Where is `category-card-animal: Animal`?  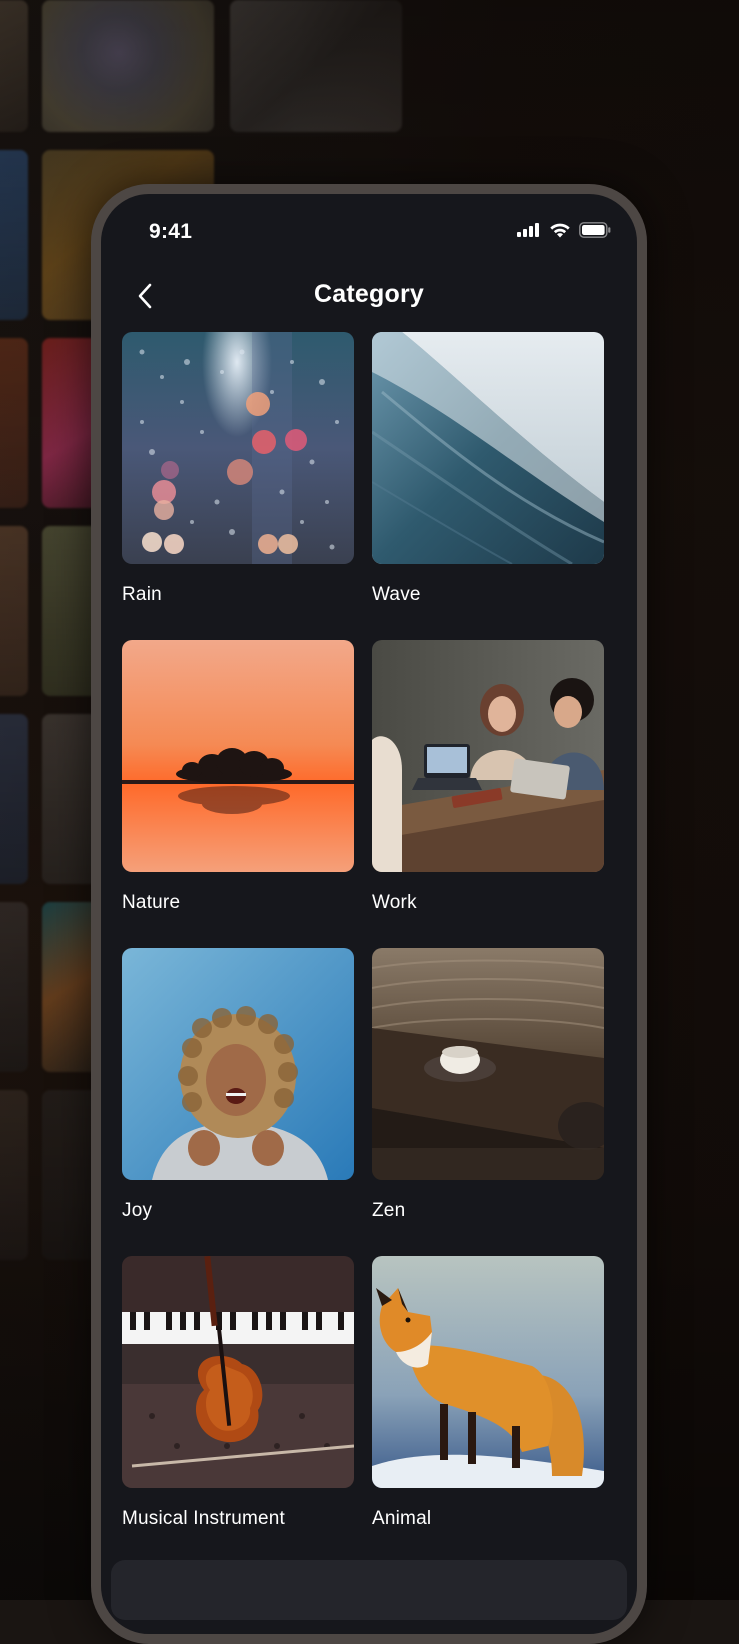
category-card-animal: Animal is located at coordinates (488, 1393).